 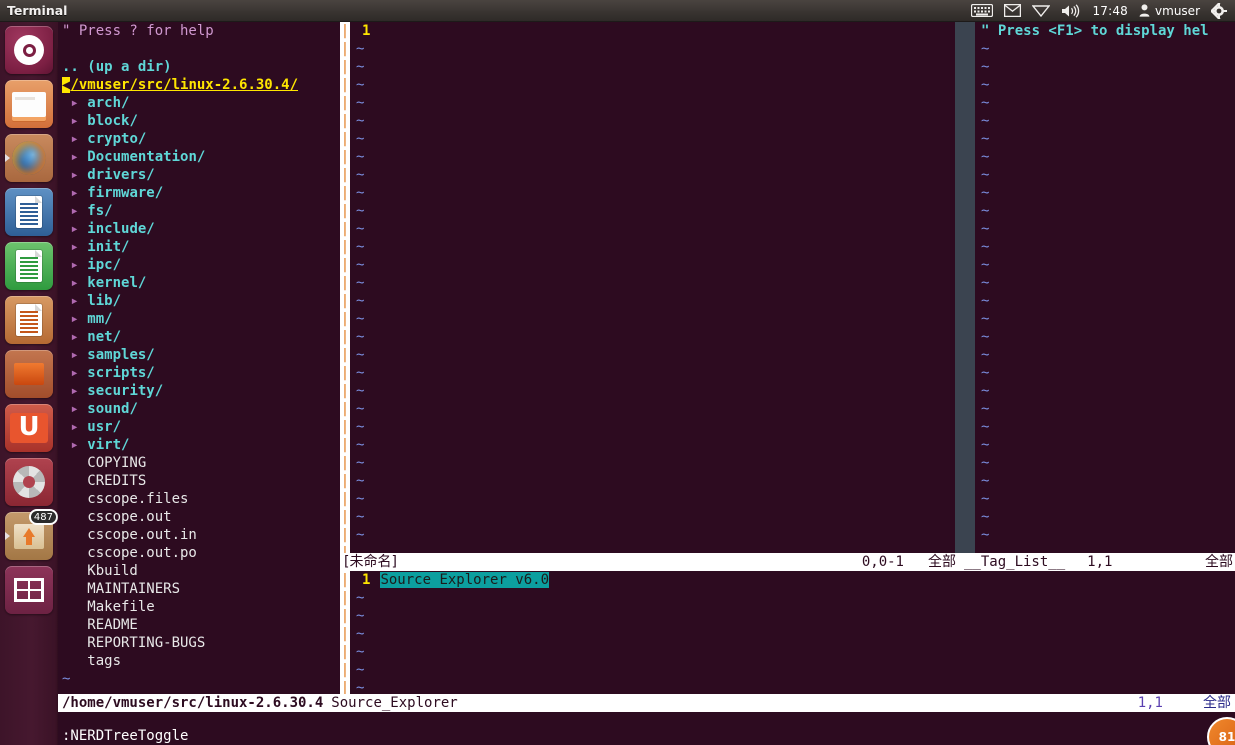 I want to click on nerdtree-directory-item: ▸ scripts/, so click(x=199, y=373).